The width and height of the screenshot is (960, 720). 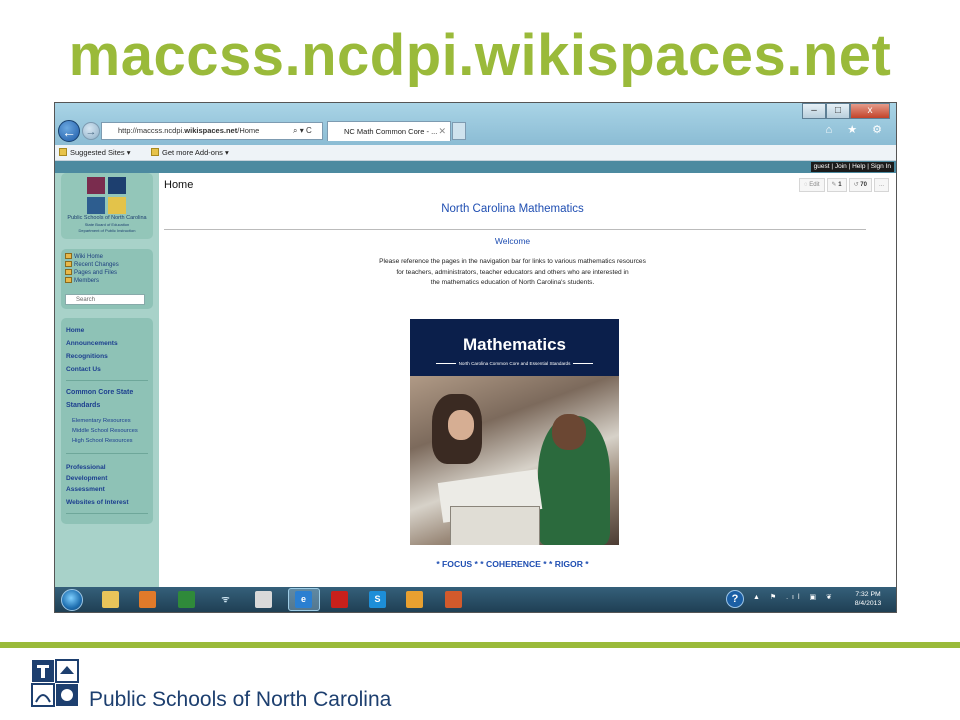 I want to click on outlook-icon, so click(x=414, y=599).